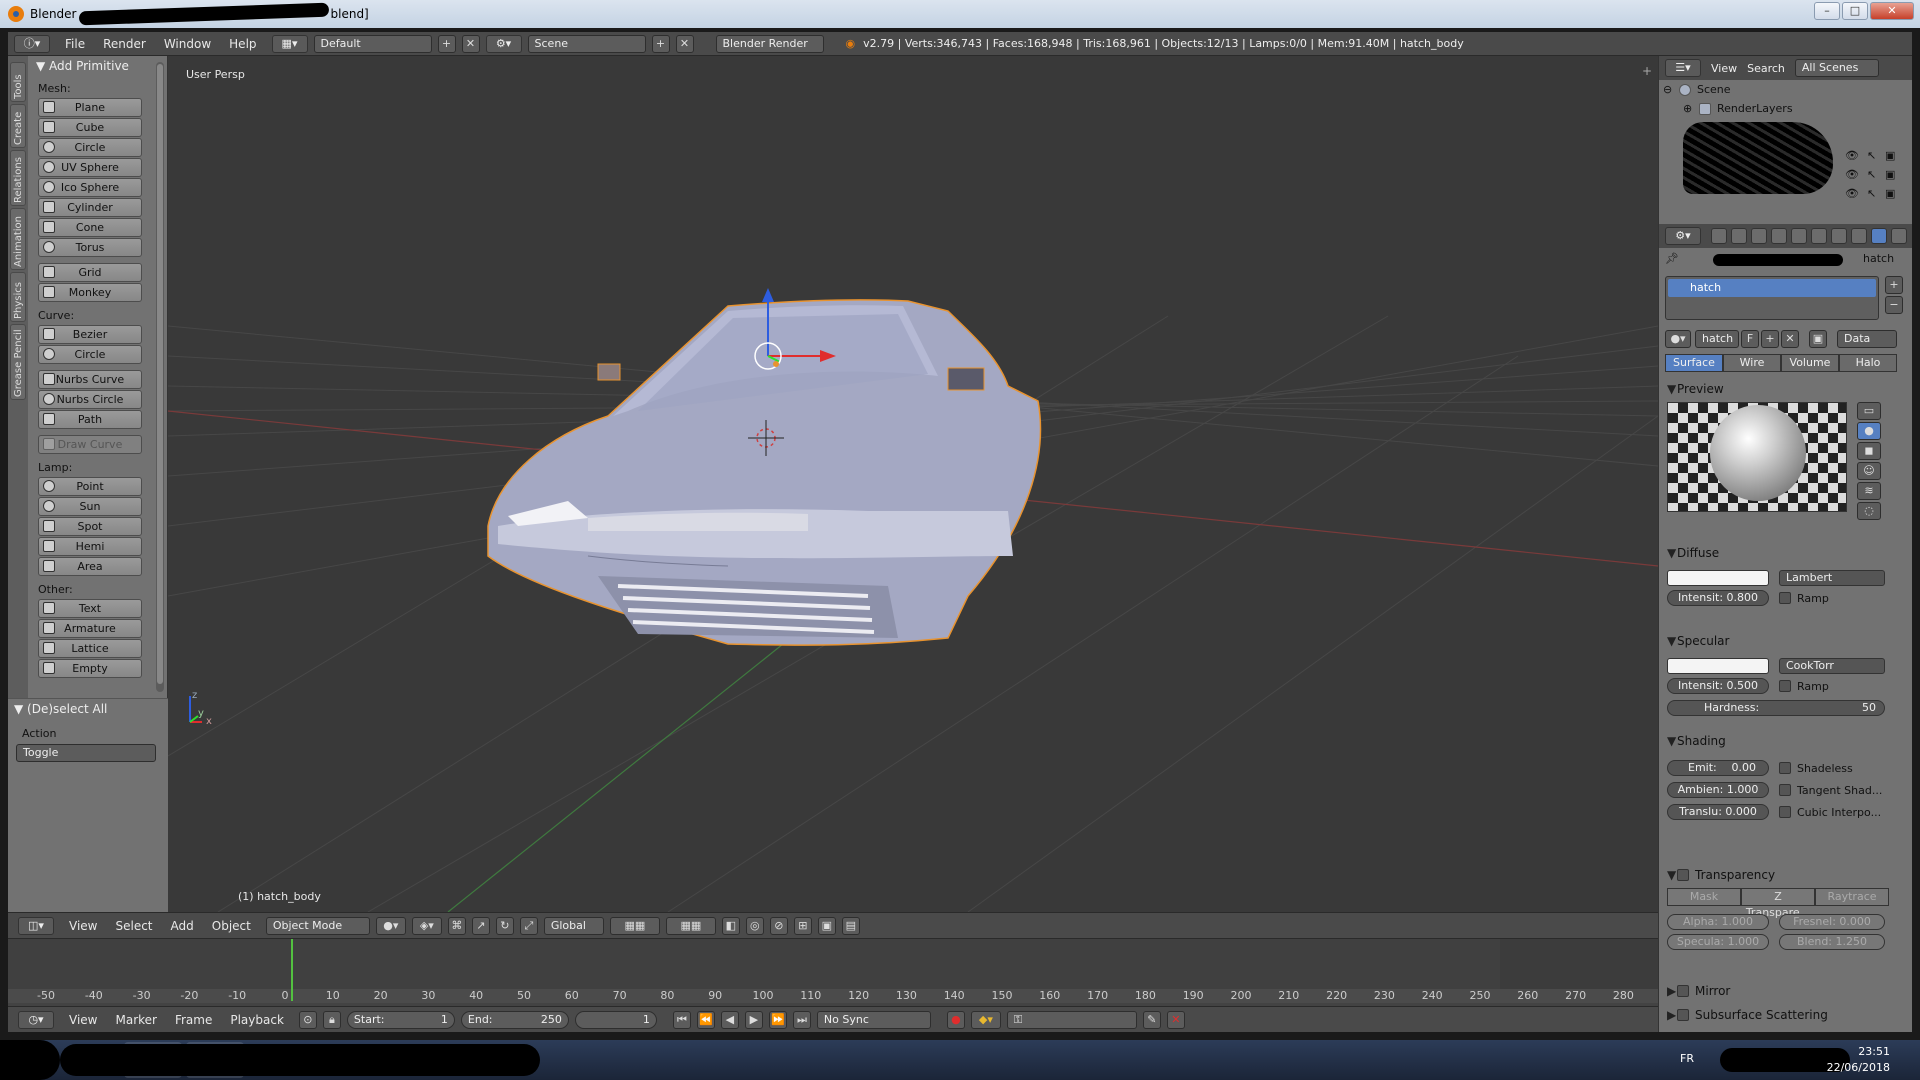 The image size is (1920, 1080). I want to click on cubic-interpolation-checkbox, so click(1785, 812).